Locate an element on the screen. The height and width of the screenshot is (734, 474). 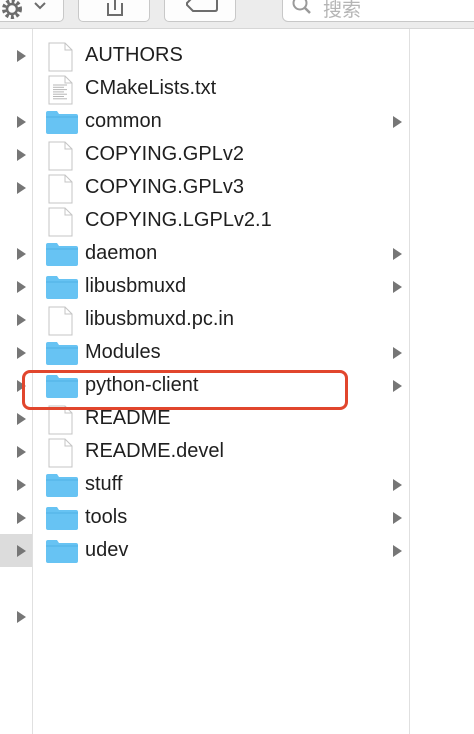
edit-tags-button is located at coordinates (200, 11).